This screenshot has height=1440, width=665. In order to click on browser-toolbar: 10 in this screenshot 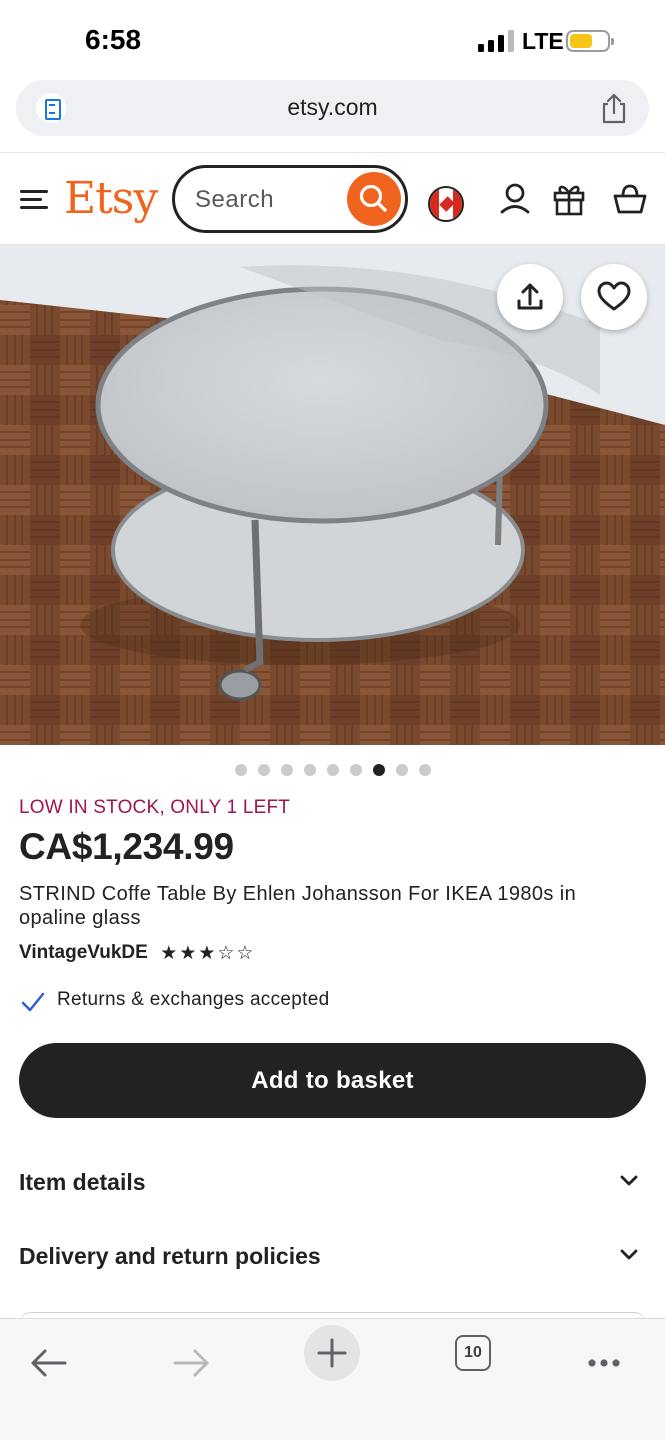, I will do `click(332, 1379)`.